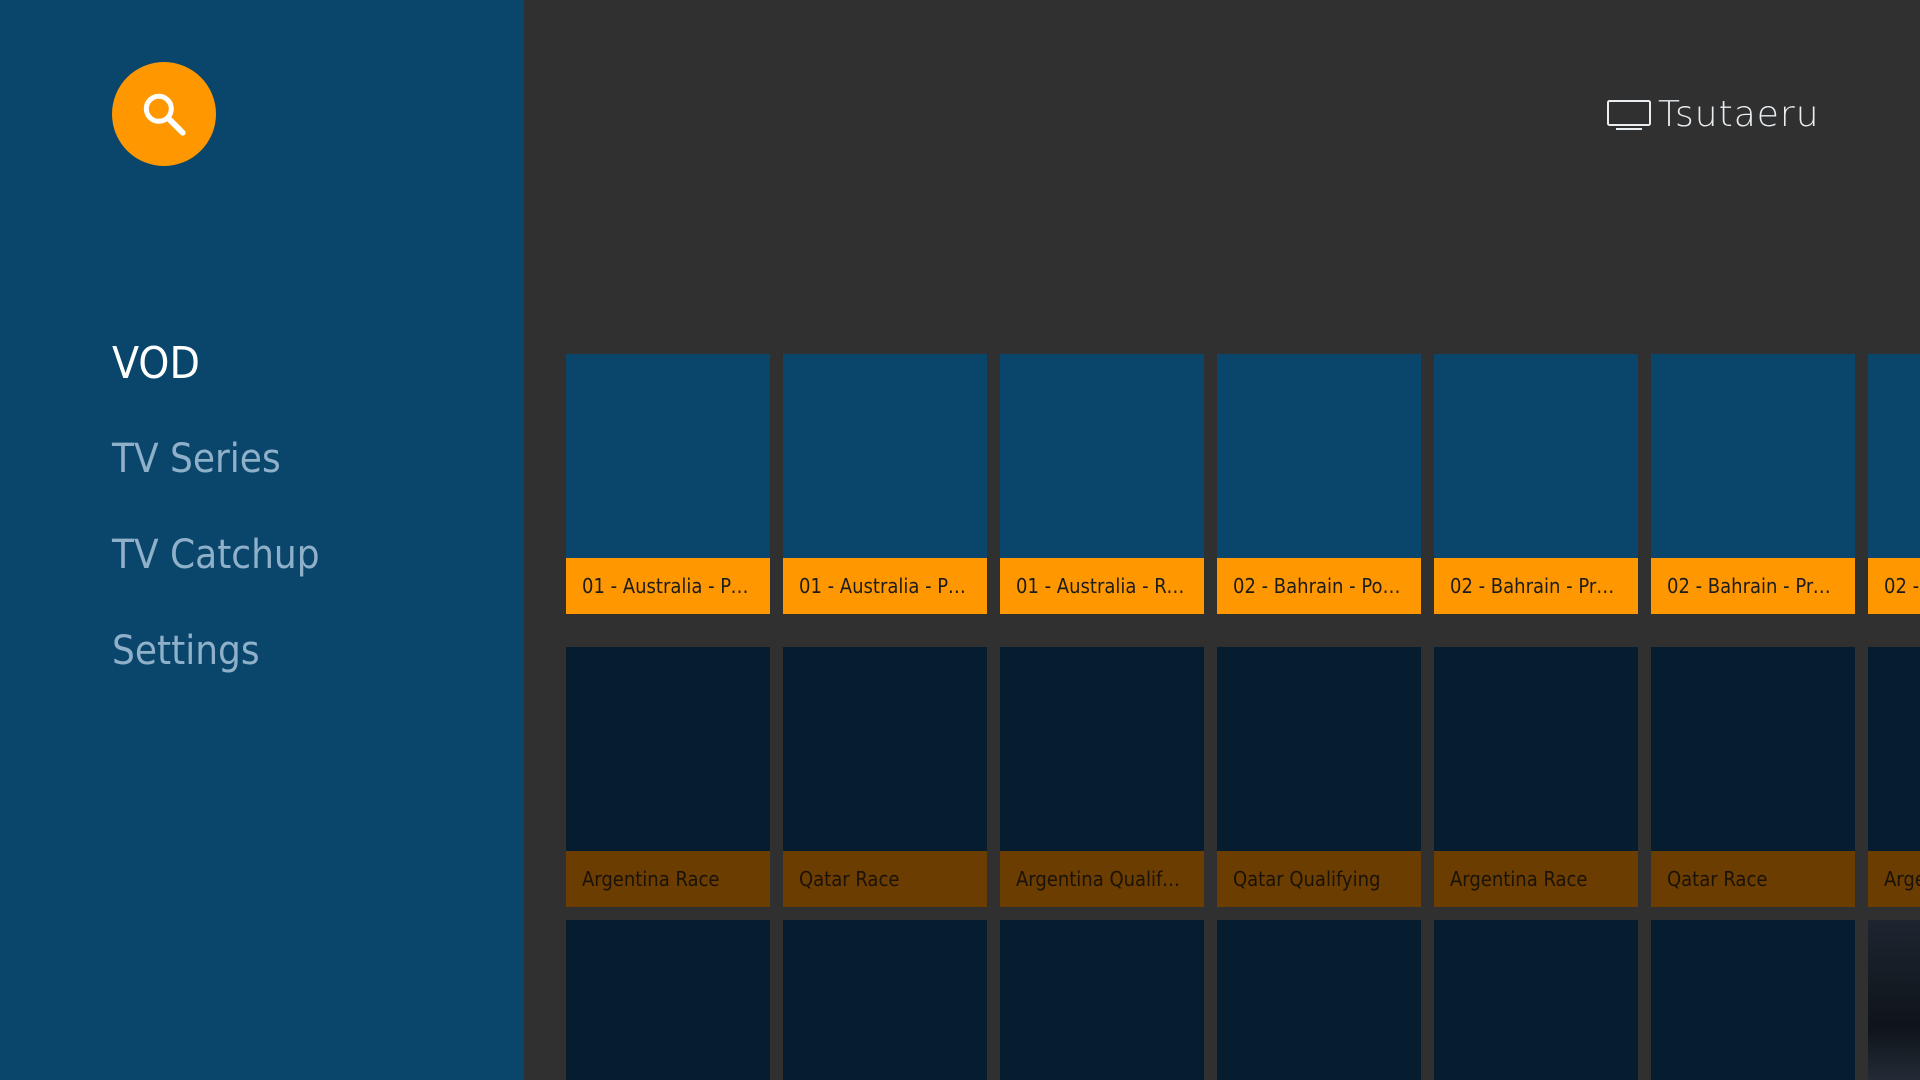 This screenshot has width=1920, height=1080. Describe the element at coordinates (1319, 879) in the screenshot. I see `media-card-title: Qatar Qualifying` at that location.